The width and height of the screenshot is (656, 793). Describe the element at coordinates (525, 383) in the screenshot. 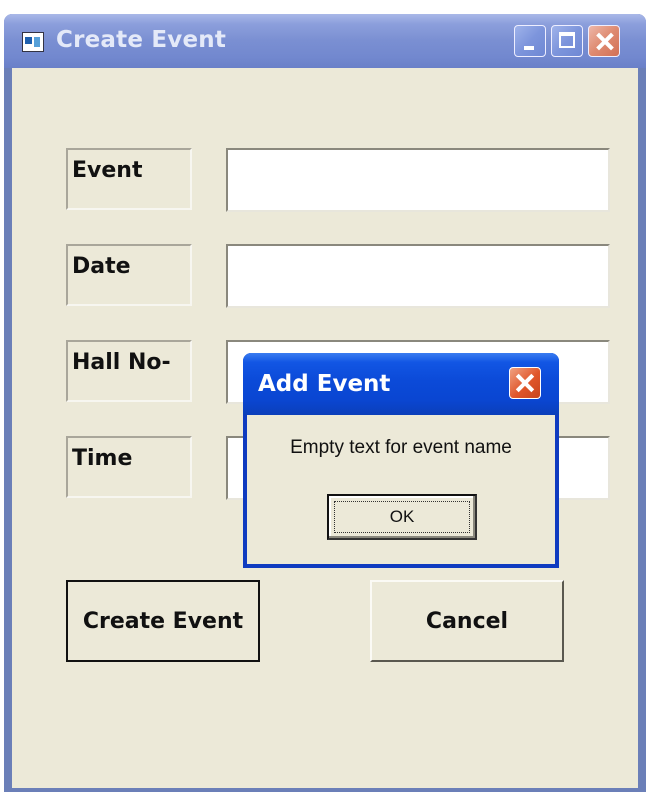

I see `dialog-close-button` at that location.